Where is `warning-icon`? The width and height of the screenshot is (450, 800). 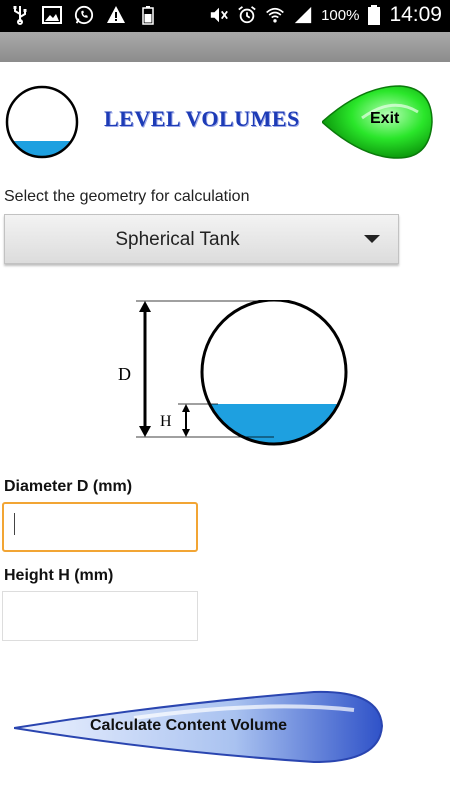
warning-icon is located at coordinates (116, 14).